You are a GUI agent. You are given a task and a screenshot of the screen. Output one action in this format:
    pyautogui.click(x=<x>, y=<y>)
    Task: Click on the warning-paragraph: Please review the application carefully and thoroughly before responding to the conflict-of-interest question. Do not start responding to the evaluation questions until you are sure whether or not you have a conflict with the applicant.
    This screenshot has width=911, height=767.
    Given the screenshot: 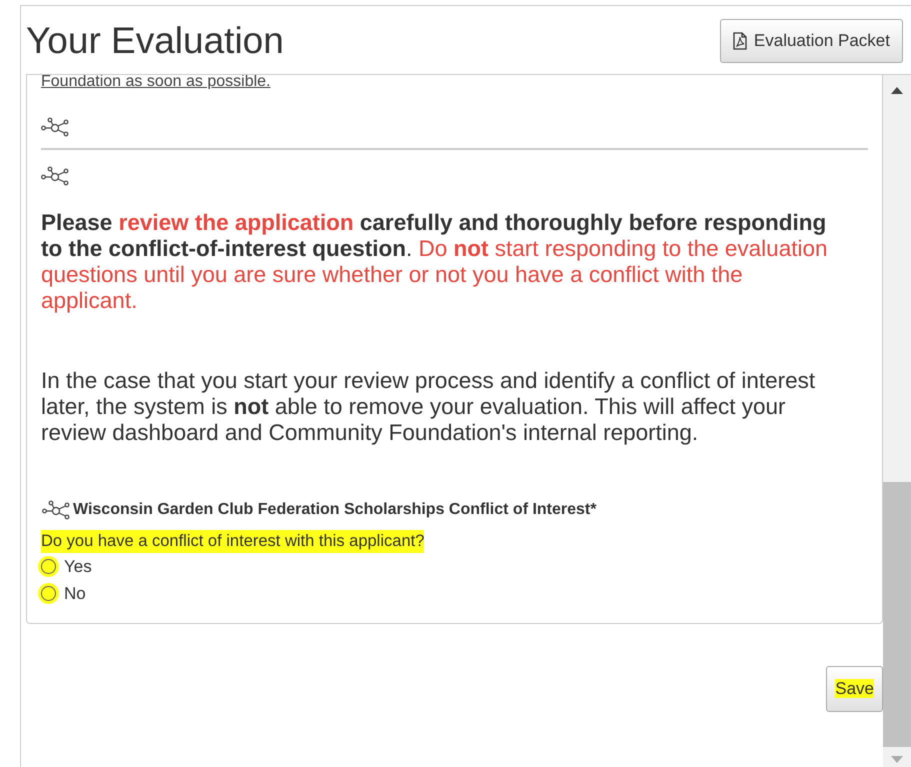 What is the action you would take?
    pyautogui.click(x=434, y=262)
    